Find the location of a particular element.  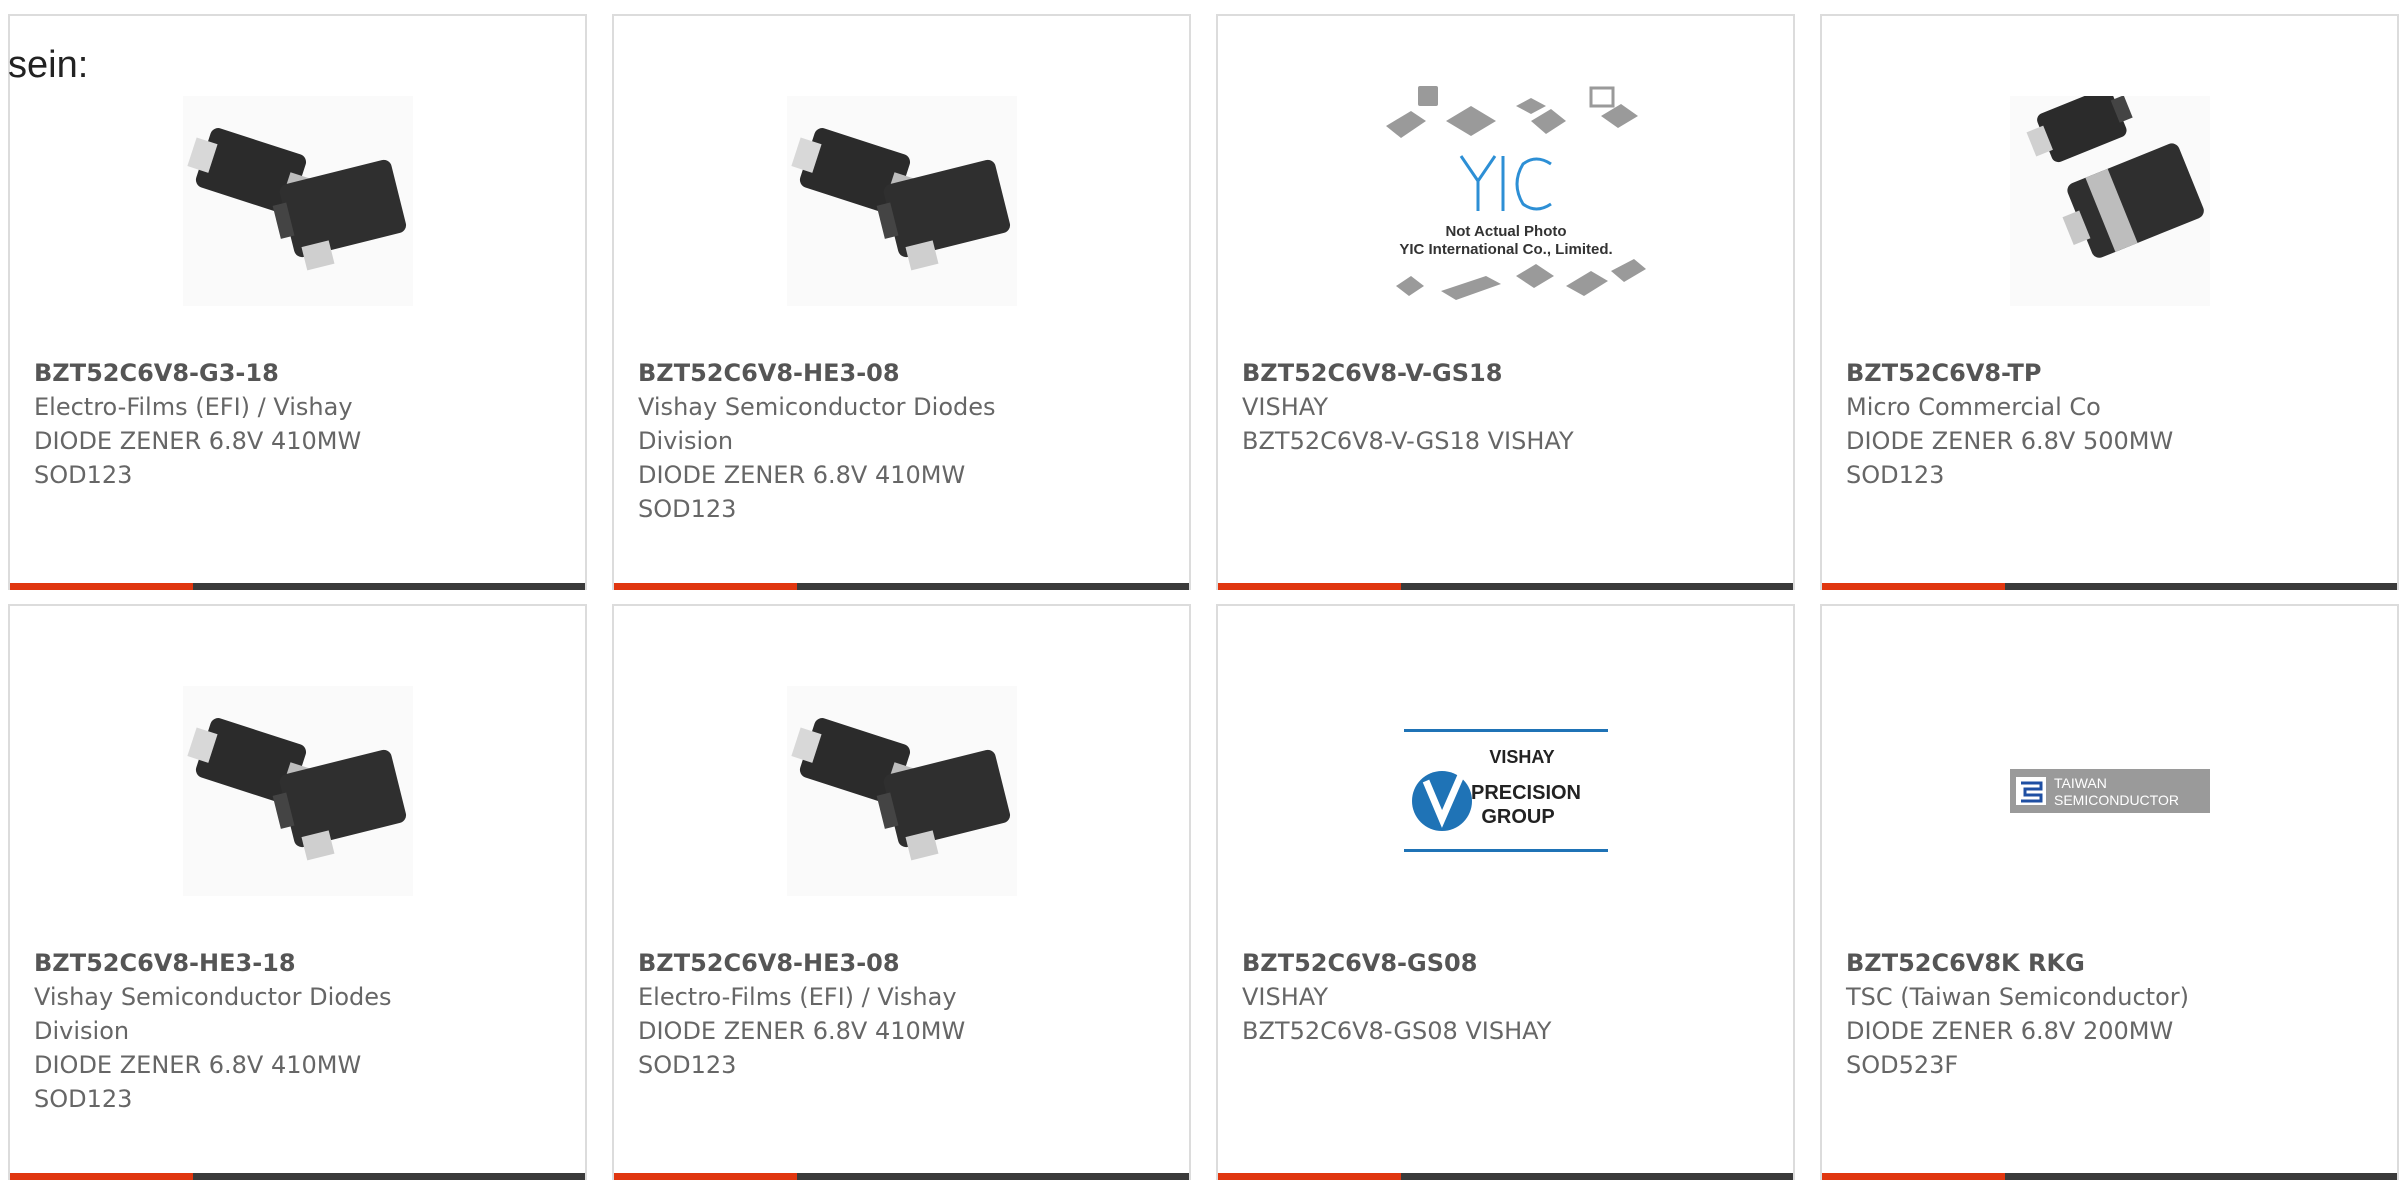

manufacturer: Micro Commercial Co is located at coordinates (1973, 407).